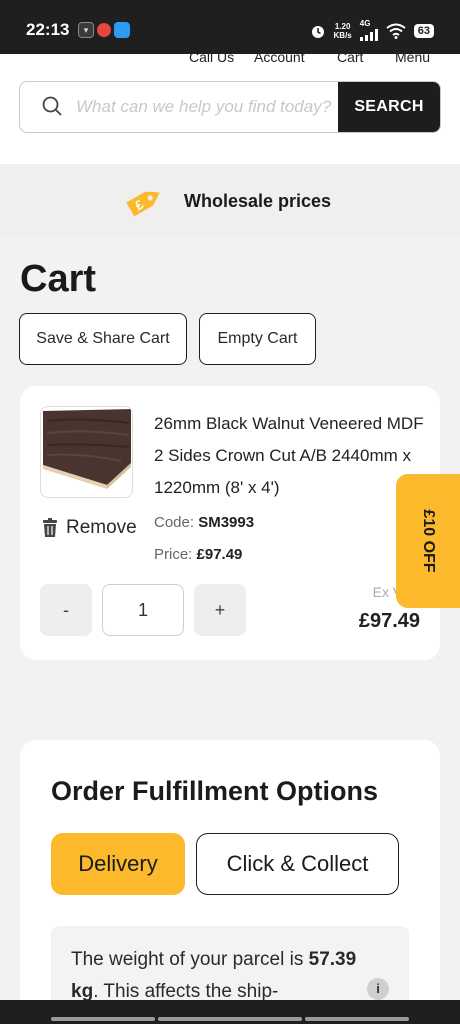 The height and width of the screenshot is (1024, 460). Describe the element at coordinates (198, 554) in the screenshot. I see `product-price: Price: £97.49` at that location.